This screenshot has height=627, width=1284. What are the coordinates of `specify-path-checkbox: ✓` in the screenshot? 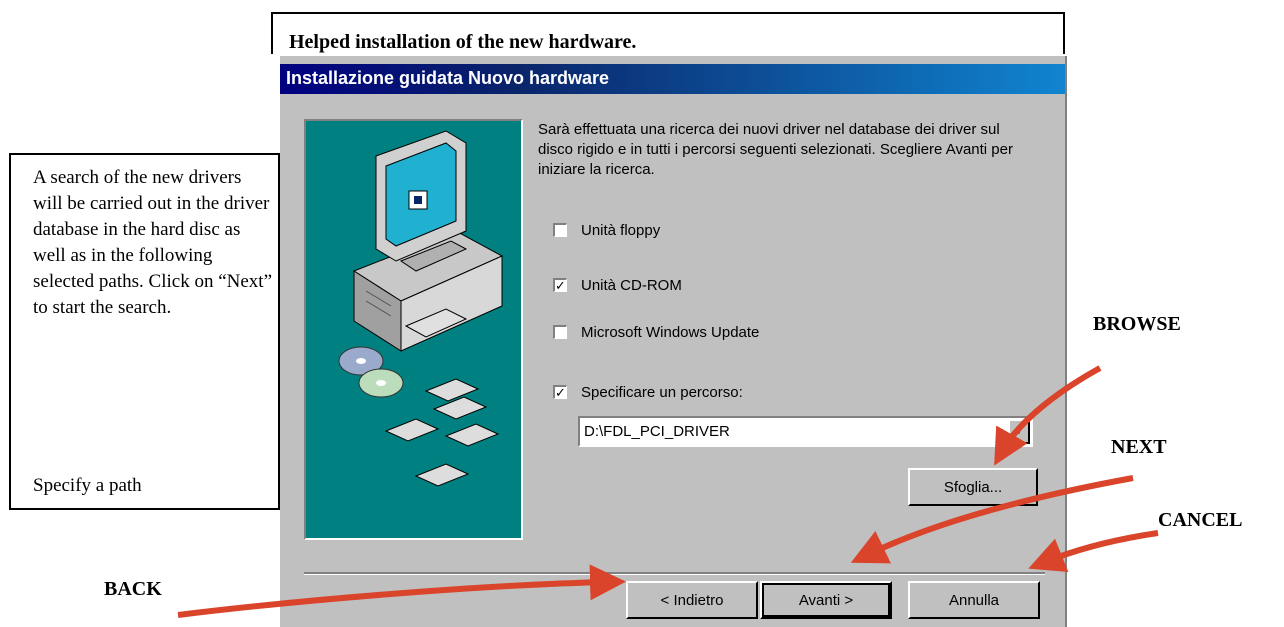 It's located at (560, 392).